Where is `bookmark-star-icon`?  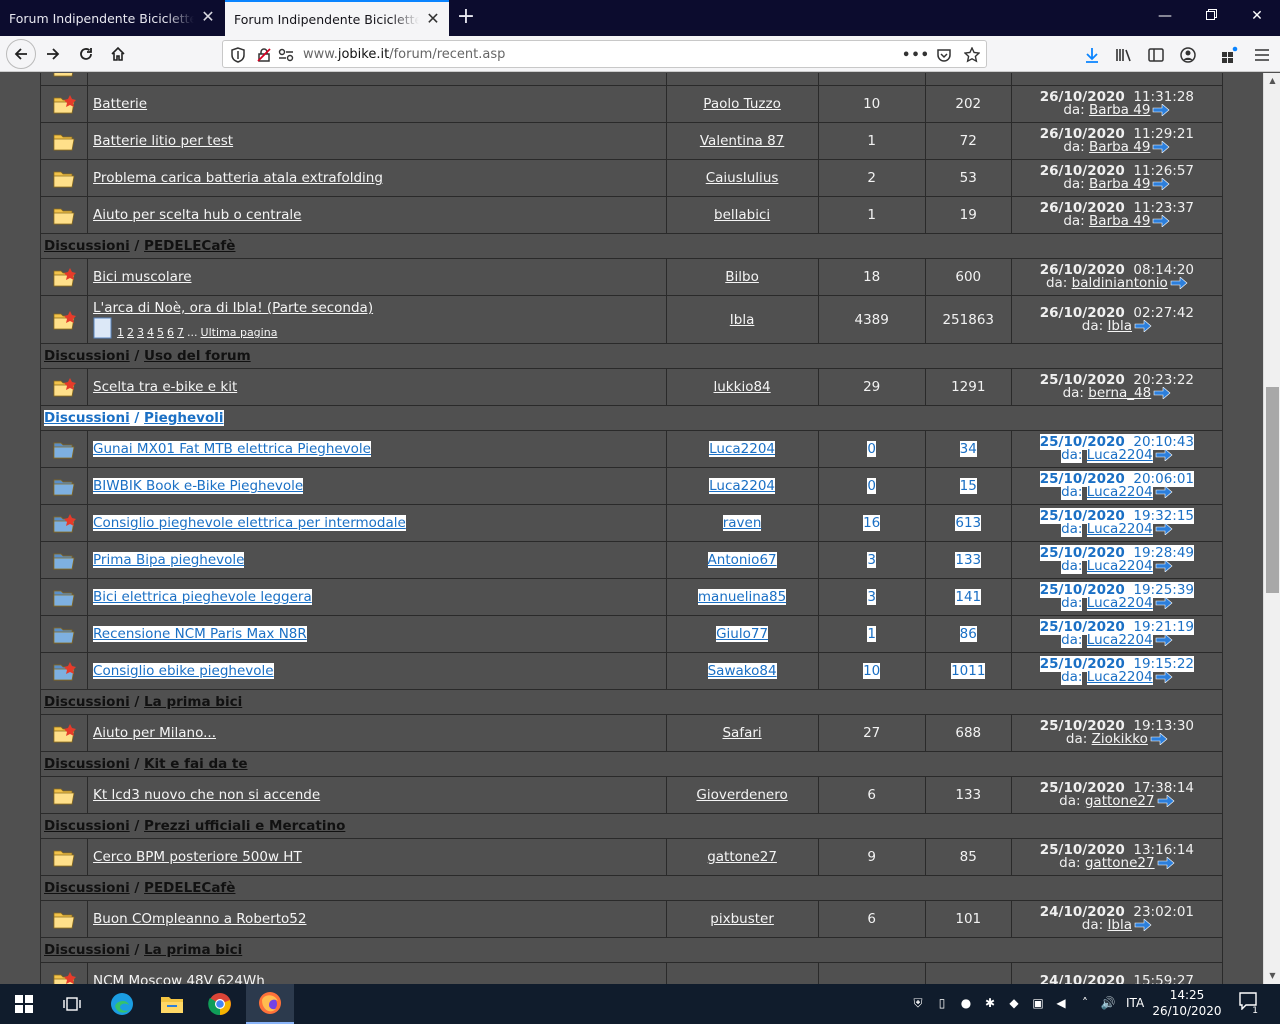
bookmark-star-icon is located at coordinates (972, 55).